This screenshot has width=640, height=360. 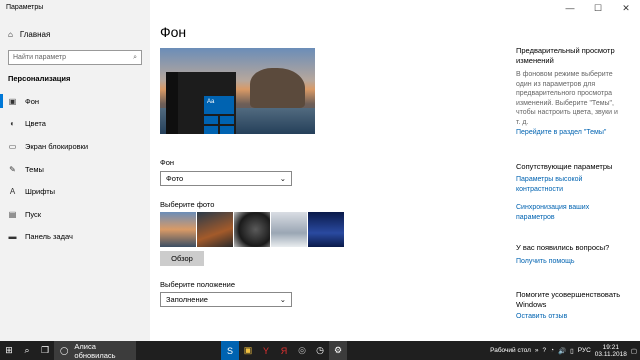 I want to click on image-icon: ▣, so click(x=12, y=101).